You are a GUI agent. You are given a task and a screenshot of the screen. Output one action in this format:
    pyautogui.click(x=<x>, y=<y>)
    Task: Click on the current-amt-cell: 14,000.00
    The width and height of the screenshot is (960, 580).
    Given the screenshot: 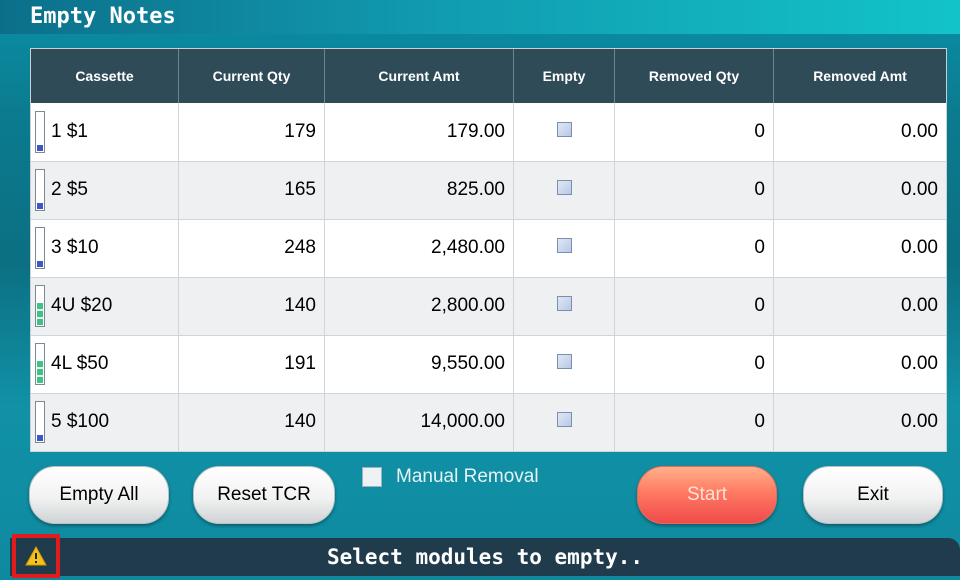 What is the action you would take?
    pyautogui.click(x=419, y=422)
    